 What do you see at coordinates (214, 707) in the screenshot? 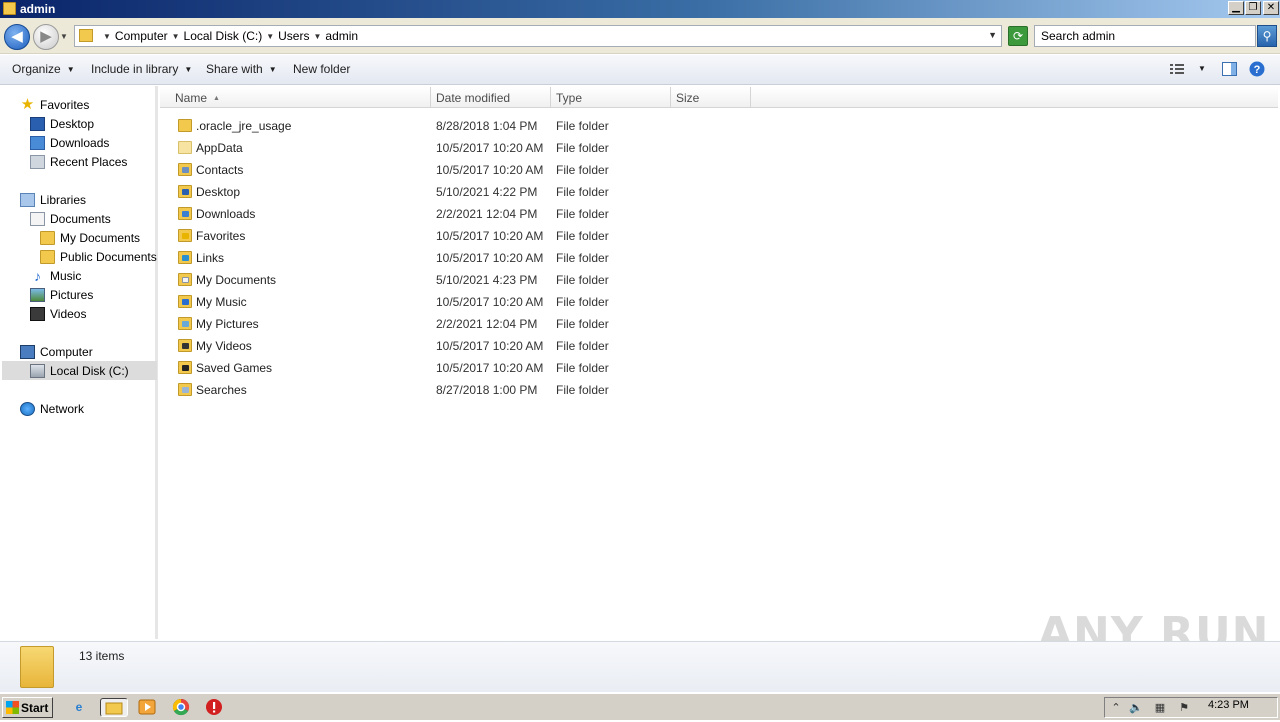
I see `stop-icon` at bounding box center [214, 707].